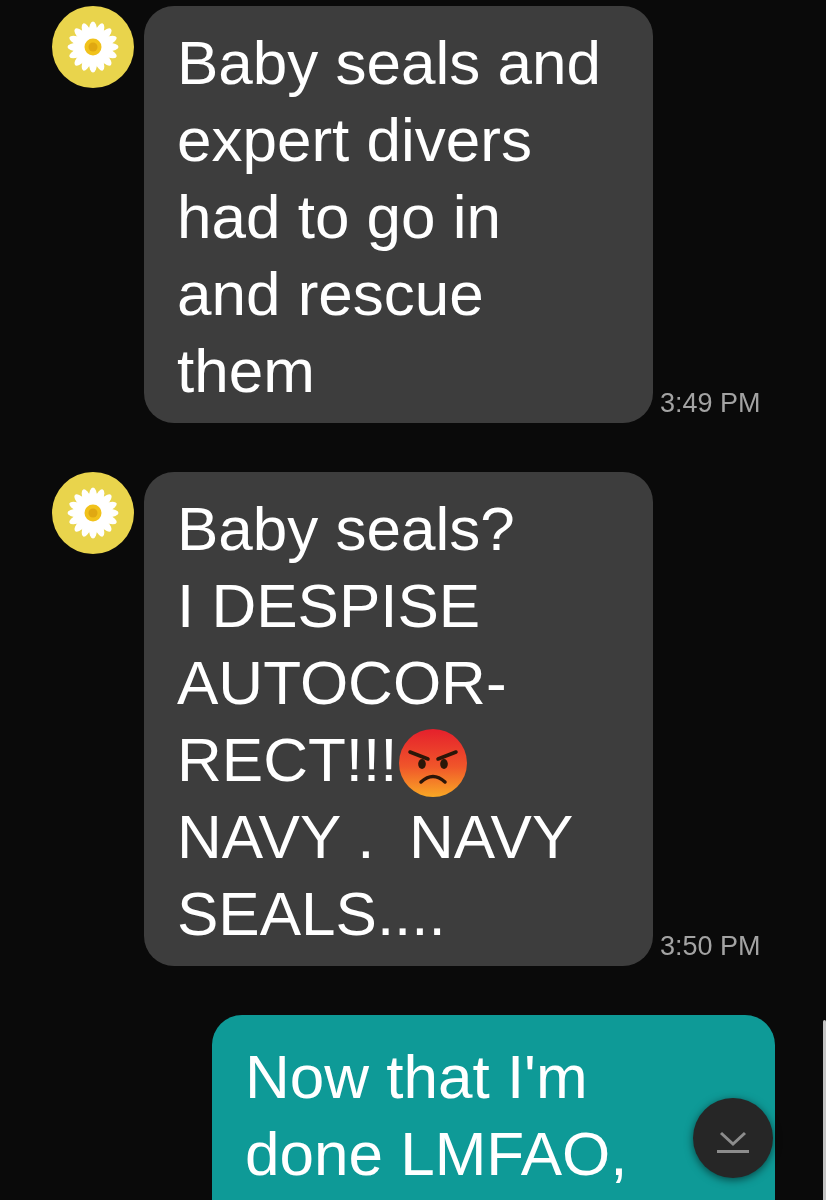  Describe the element at coordinates (710, 403) in the screenshot. I see `timestamp: 3:49 PM` at that location.